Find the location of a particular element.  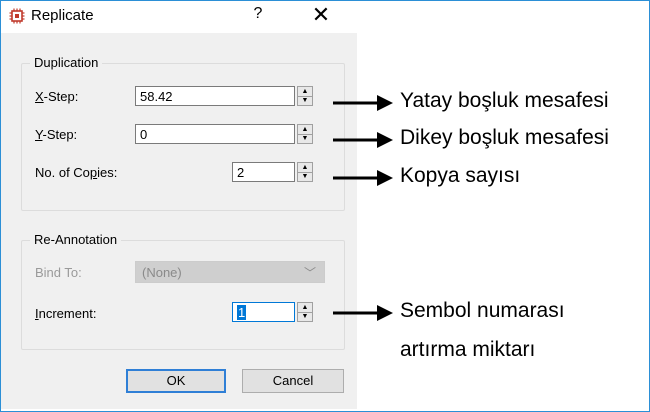

arrow-increment is located at coordinates (363, 313).